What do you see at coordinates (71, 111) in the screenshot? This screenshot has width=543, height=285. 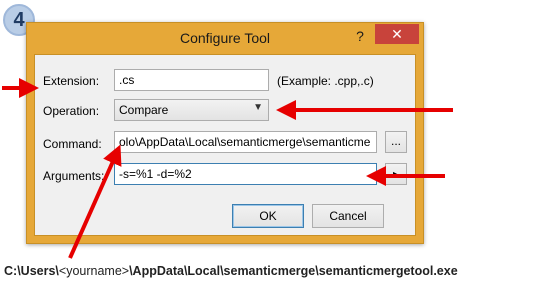 I see `operation-label: Operation:` at bounding box center [71, 111].